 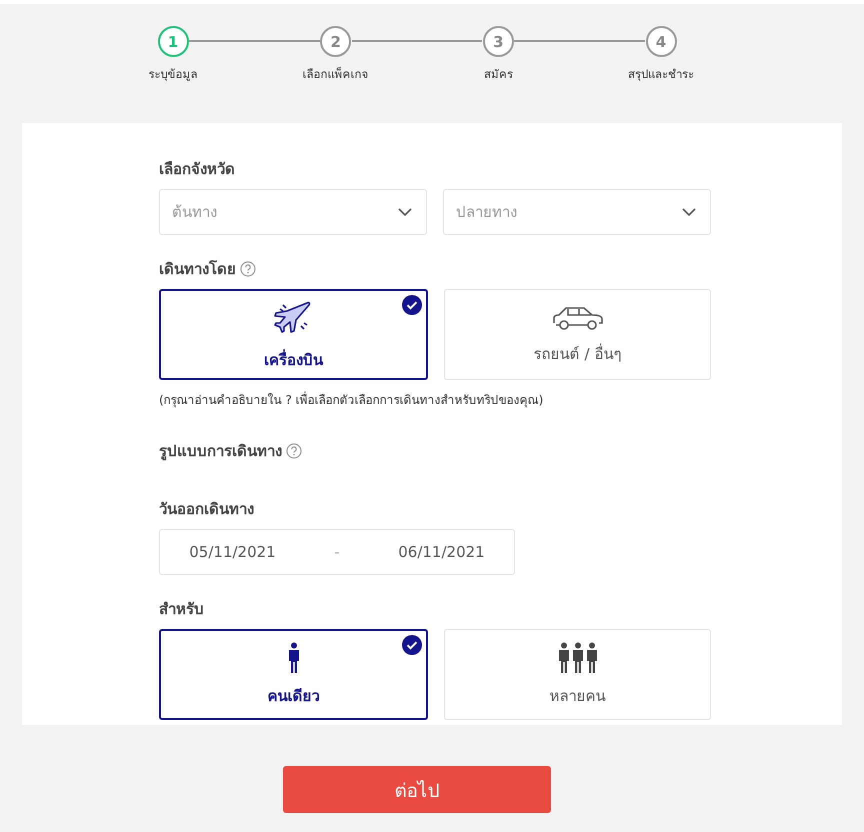 I want to click on option-label: คนเดียว, so click(x=294, y=696).